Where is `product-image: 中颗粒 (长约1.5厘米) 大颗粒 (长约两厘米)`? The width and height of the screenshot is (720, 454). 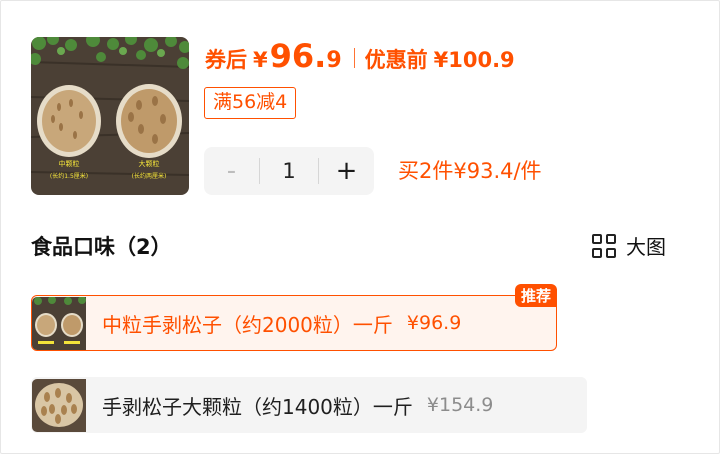
product-image: 中颗粒 (长约1.5厘米) 大颗粒 (长约两厘米) is located at coordinates (110, 116).